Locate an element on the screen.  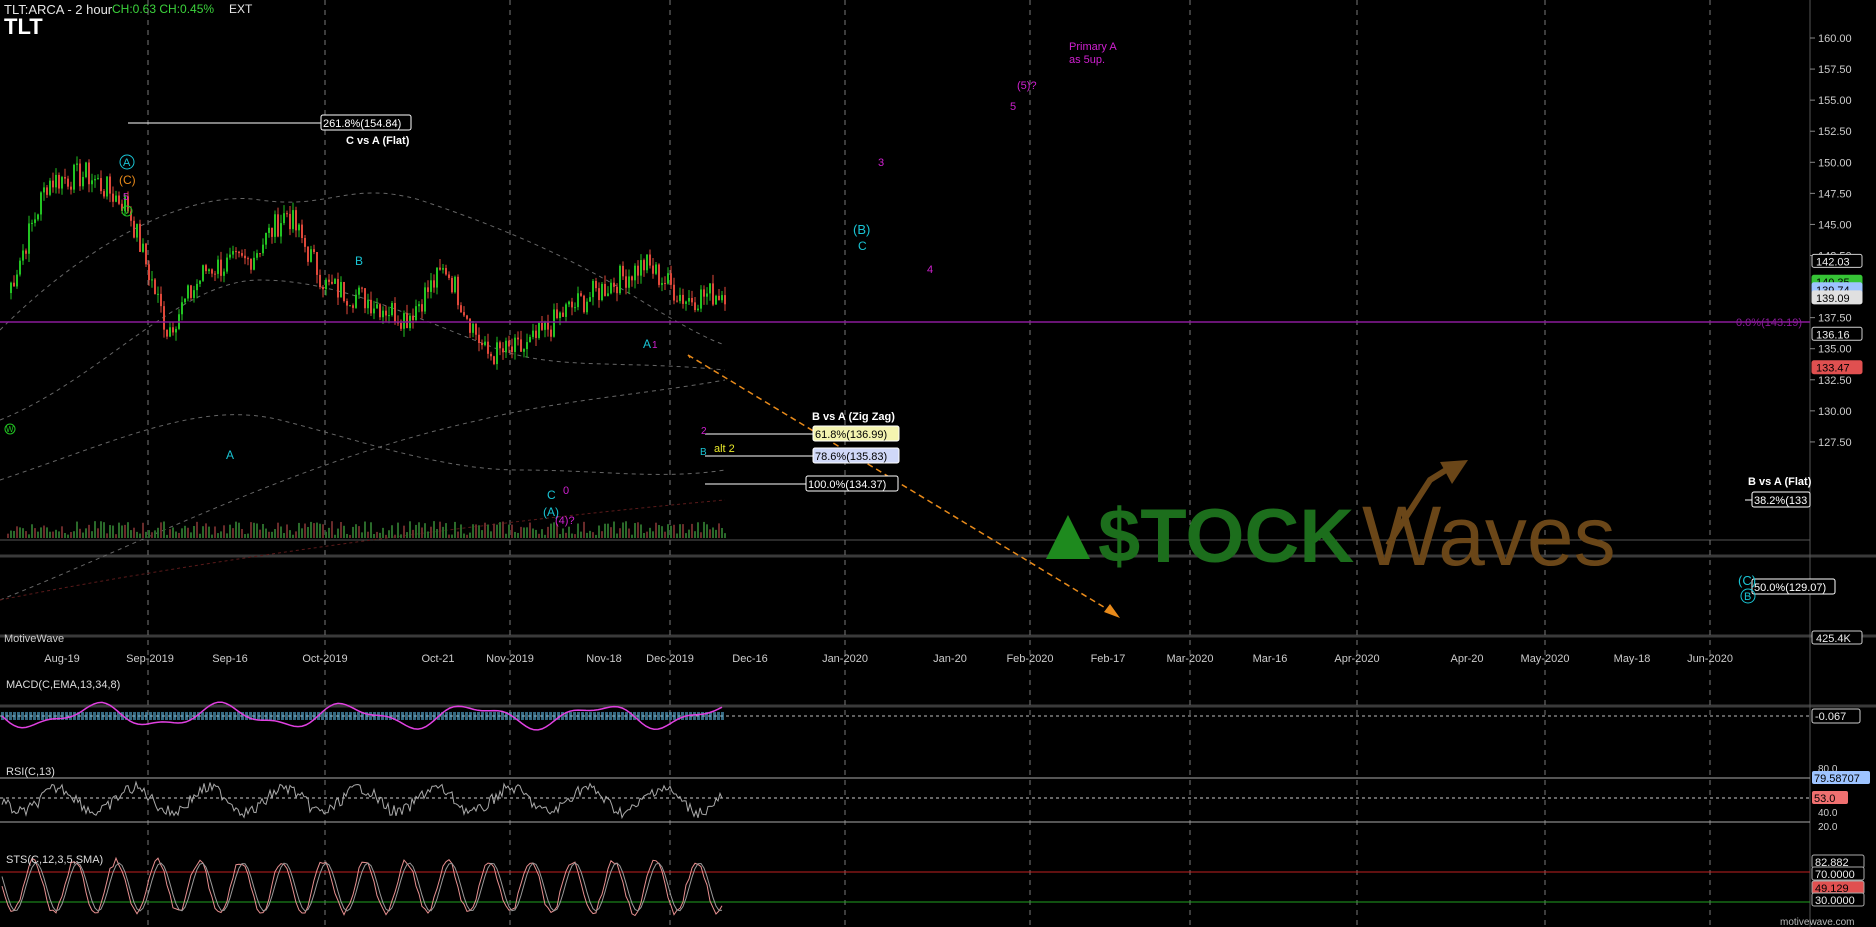
primary-a-label-1: Primary A is located at coordinates (1093, 47).